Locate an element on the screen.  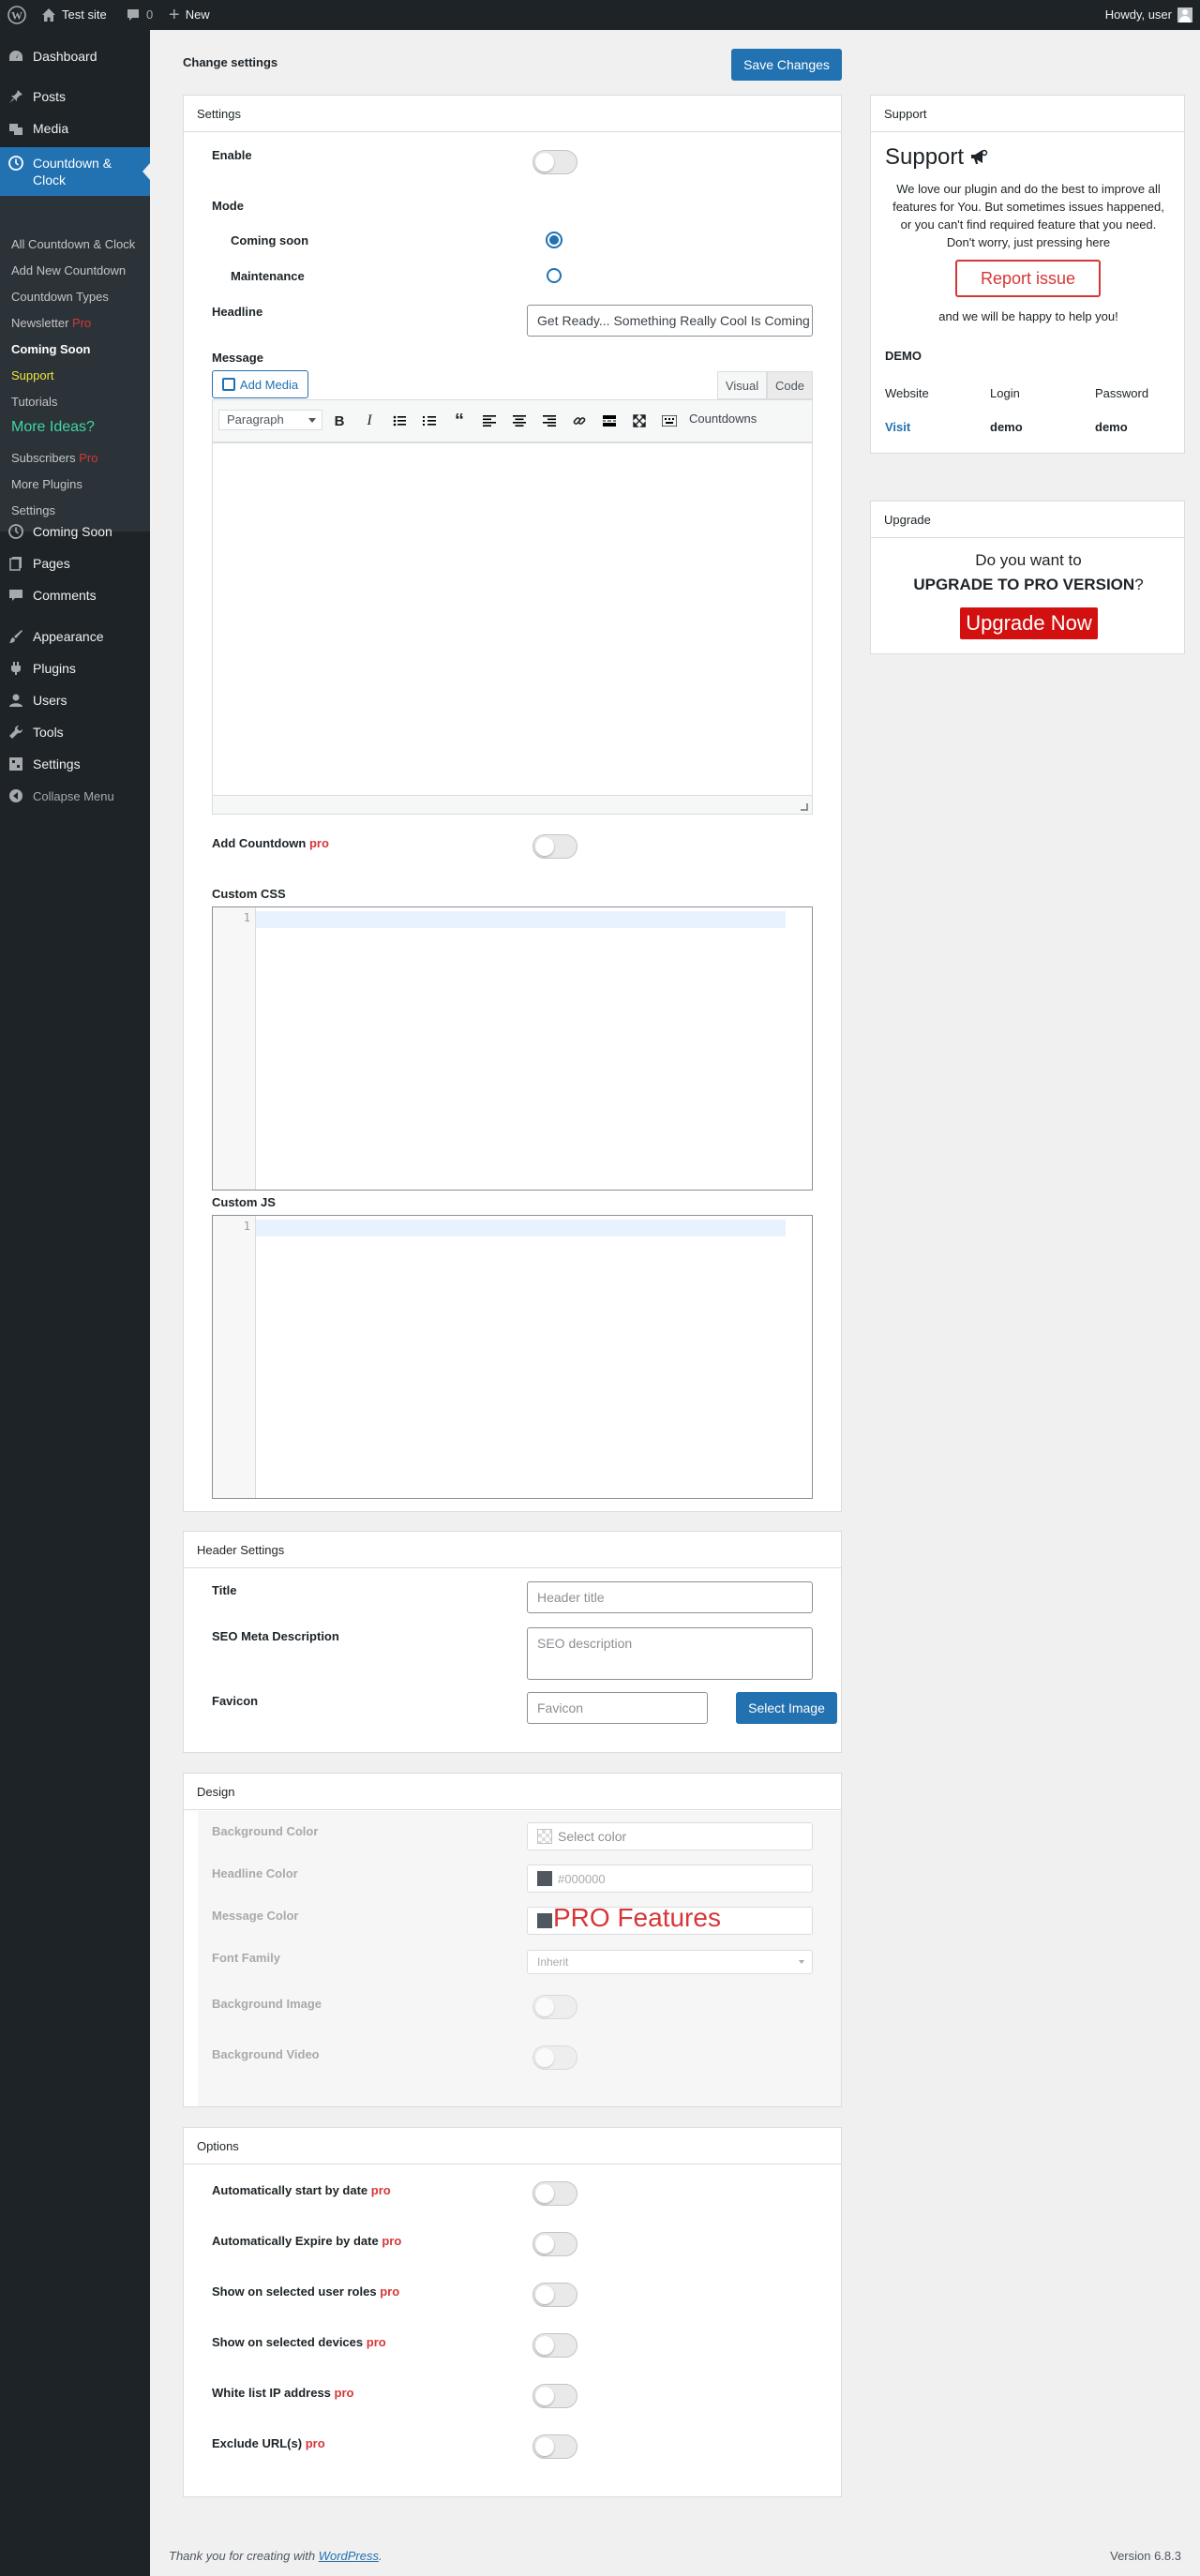
comments-count: 0 is located at coordinates (150, 14).